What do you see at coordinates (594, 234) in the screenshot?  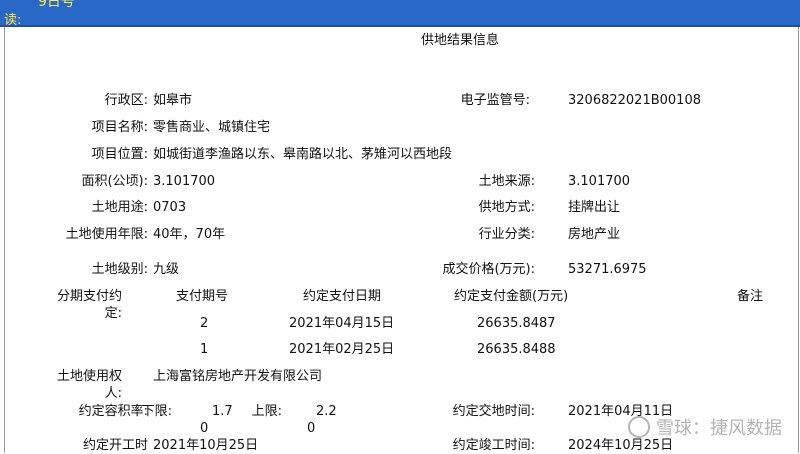 I see `industry-value: 房地产业` at bounding box center [594, 234].